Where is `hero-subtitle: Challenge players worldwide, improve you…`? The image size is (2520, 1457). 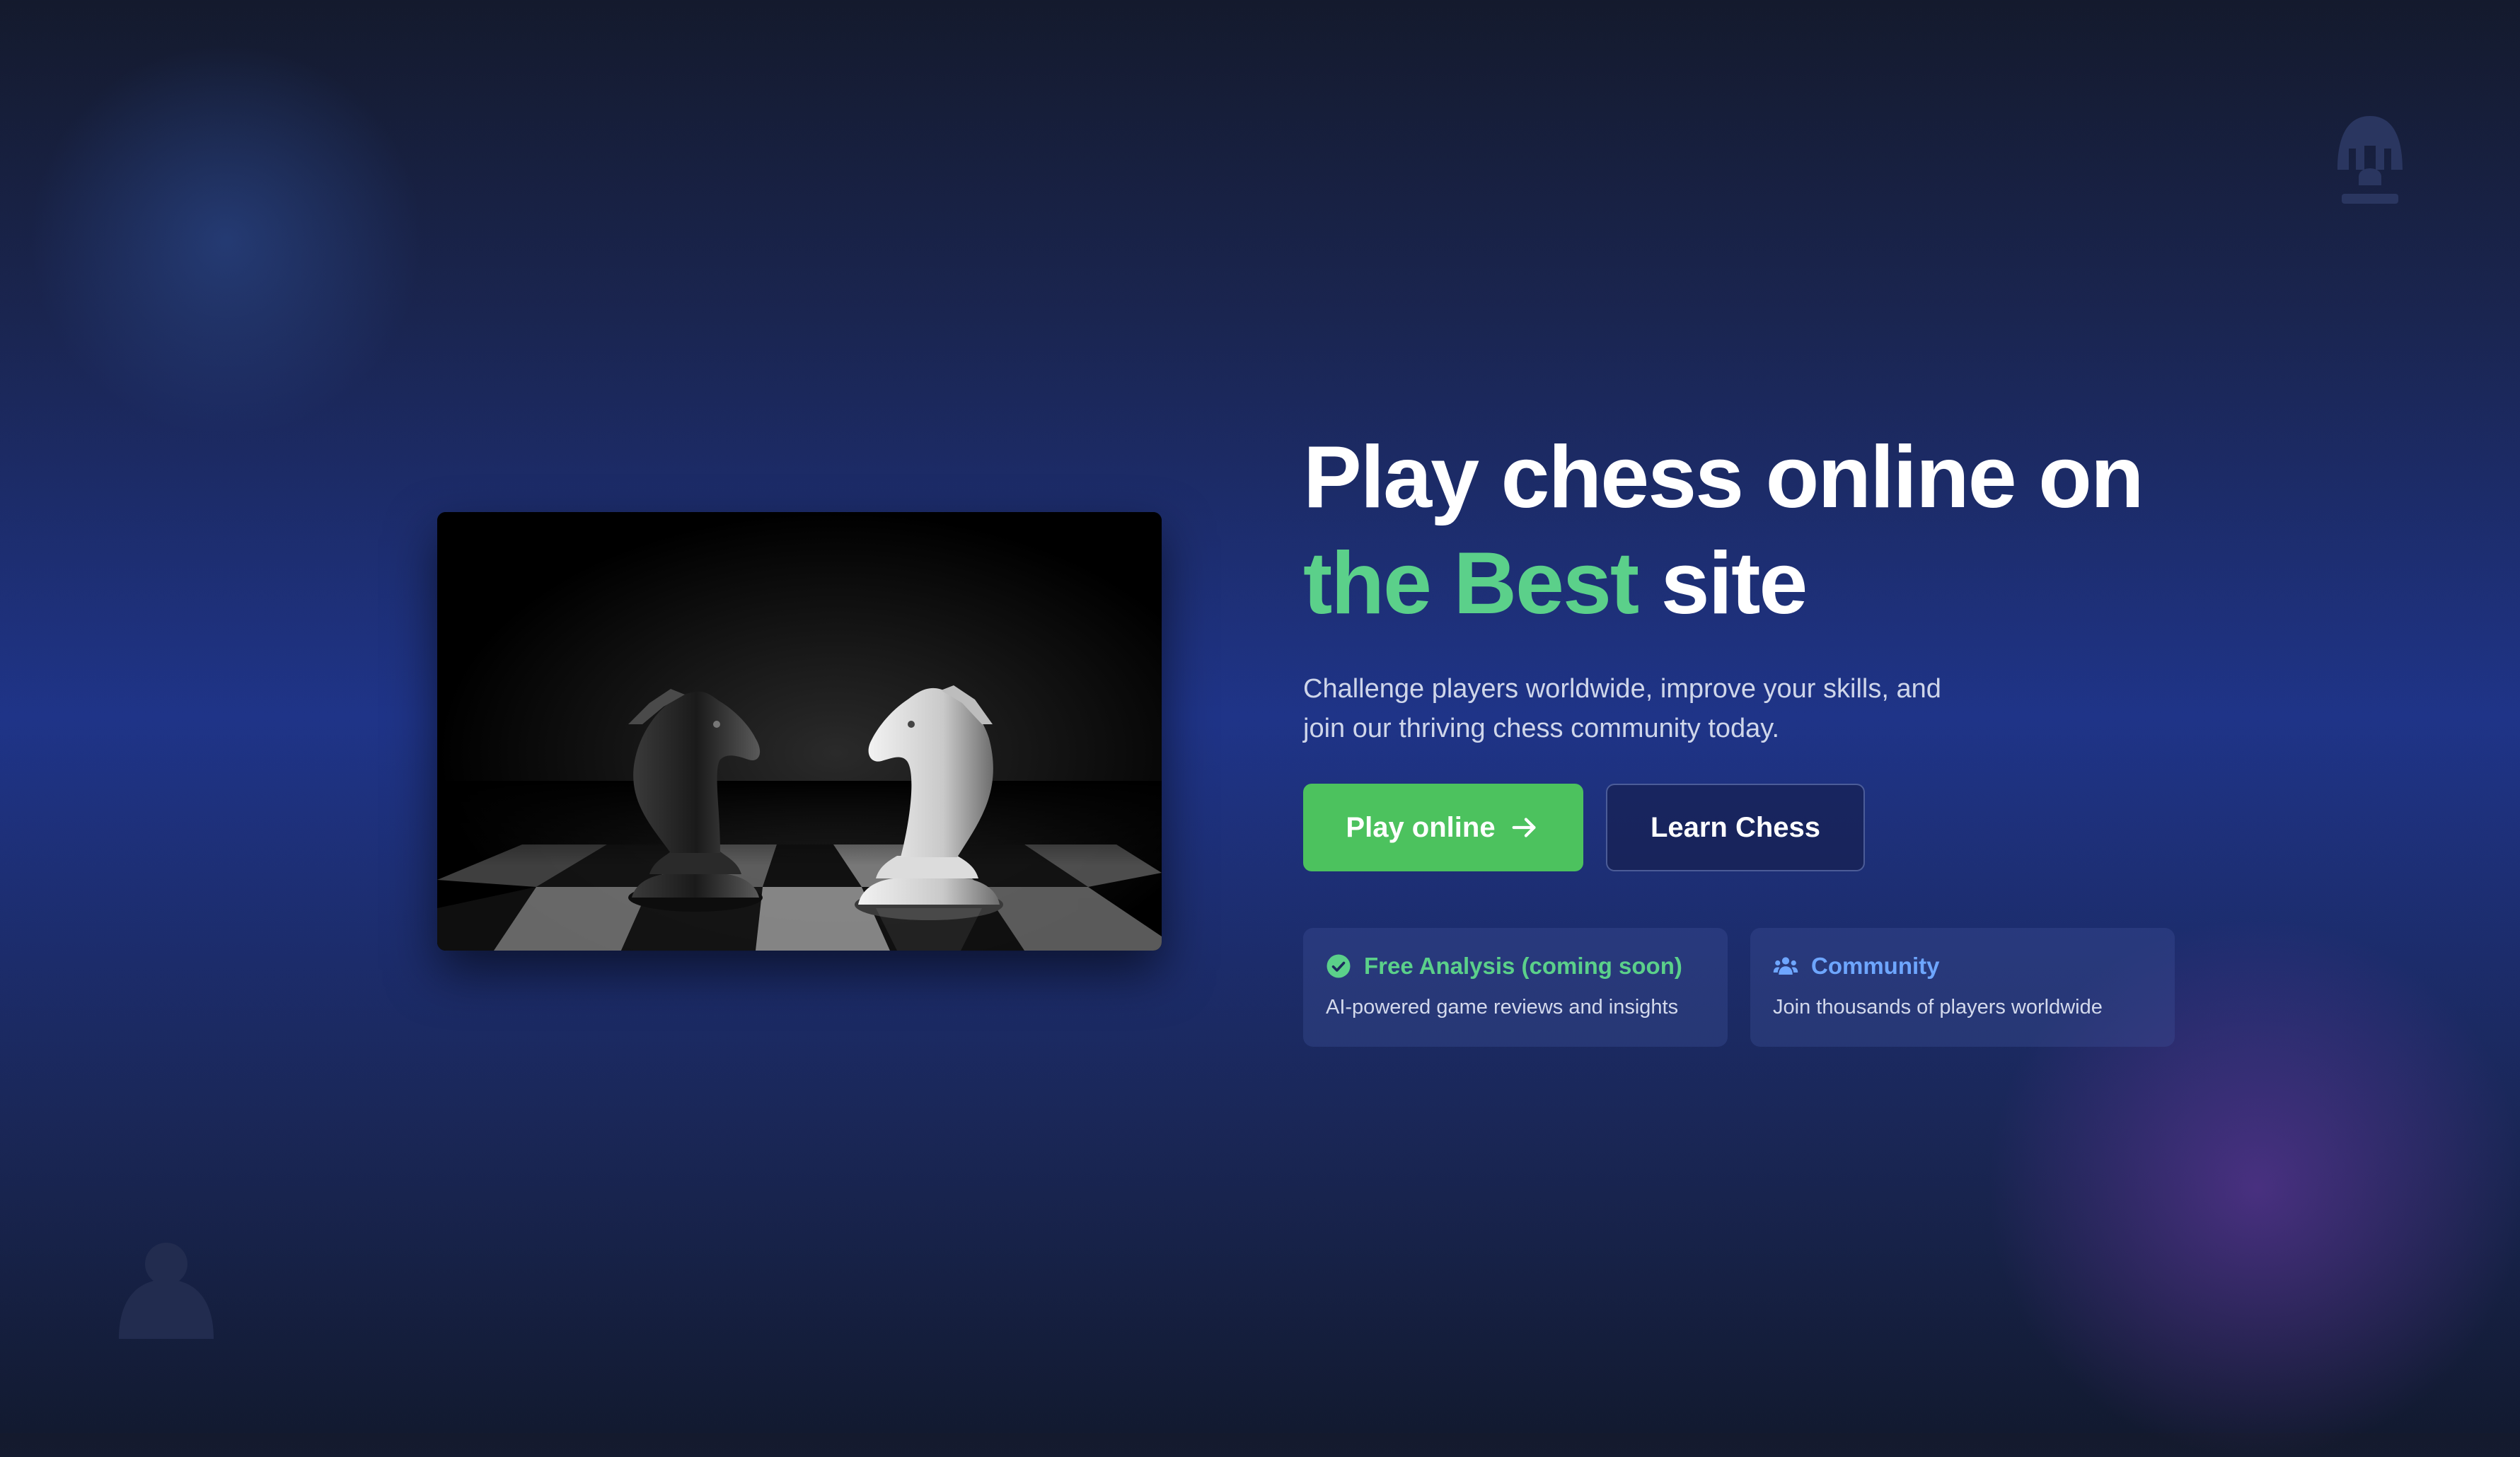
hero-subtitle: Challenge players worldwide, improve you… is located at coordinates (1622, 708).